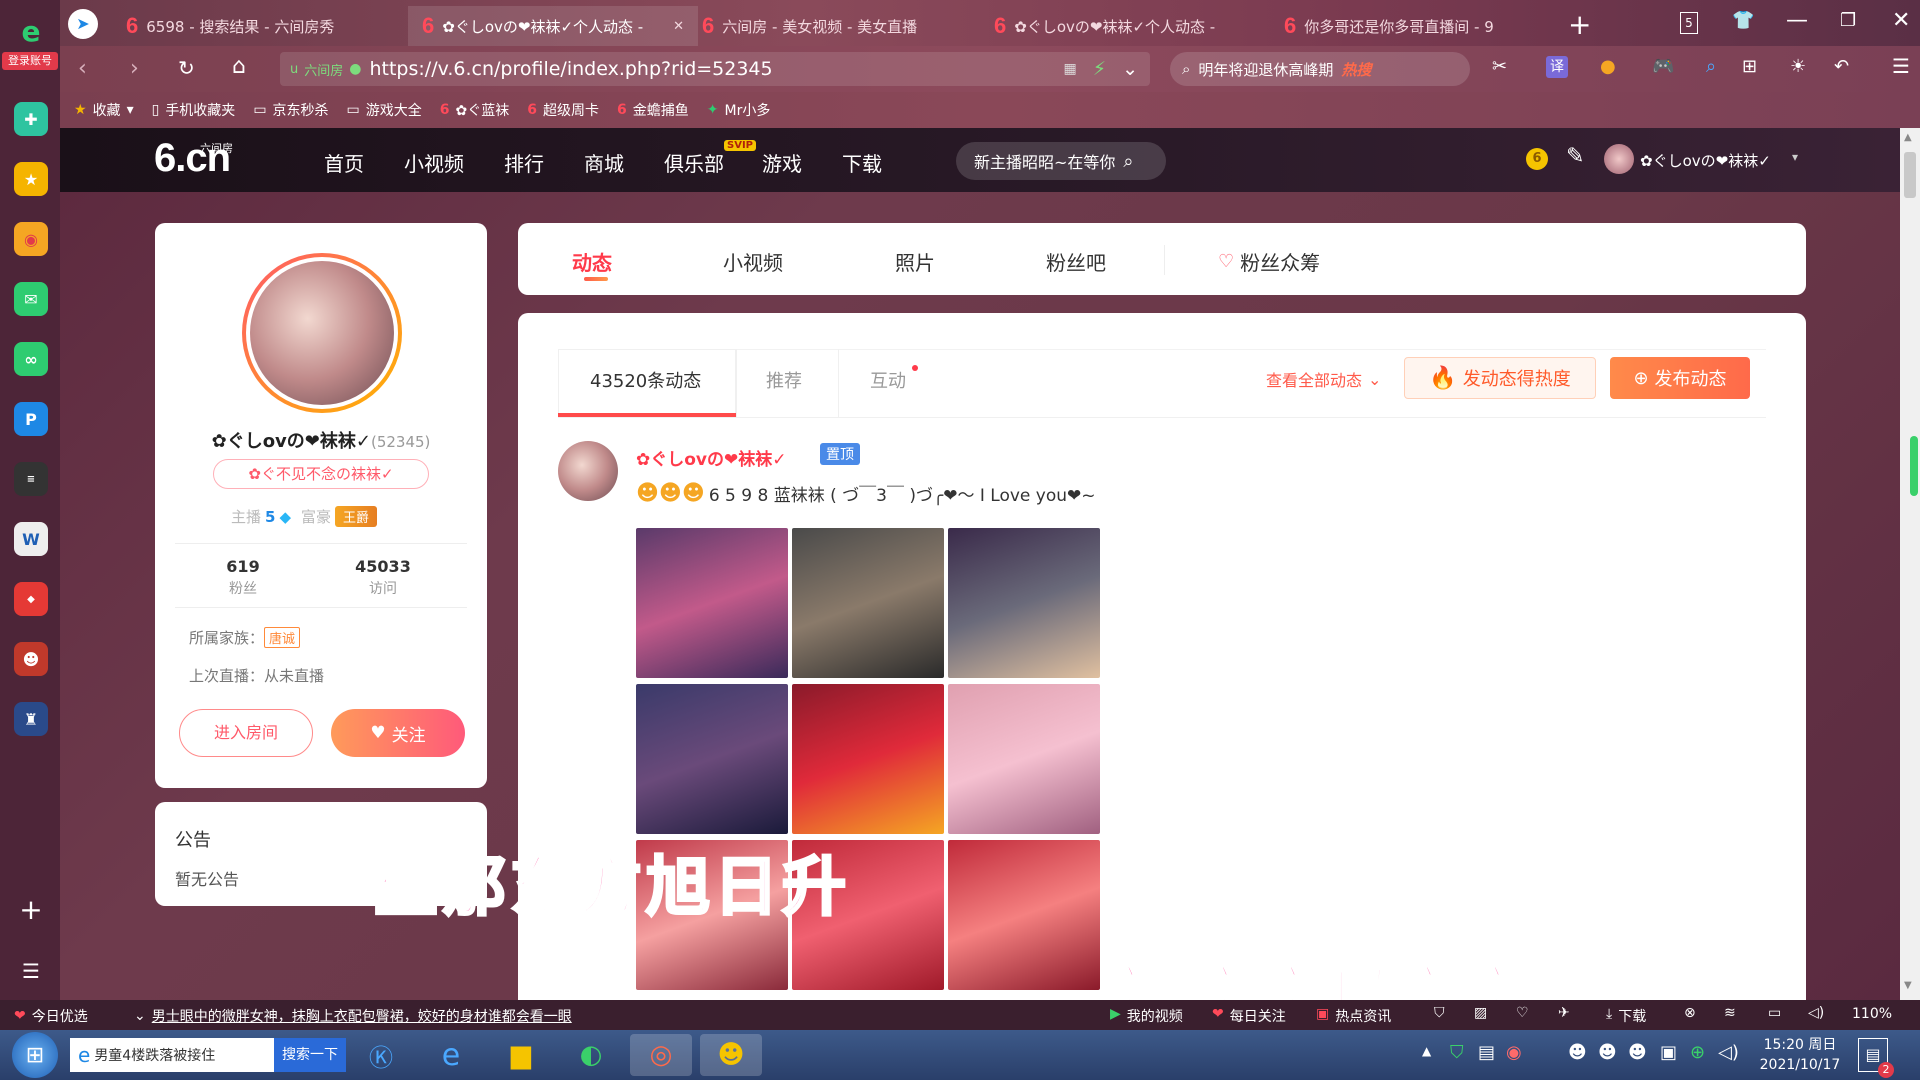  Describe the element at coordinates (1910, 564) in the screenshot. I see `page-scrollbar: ▲ ▼` at that location.